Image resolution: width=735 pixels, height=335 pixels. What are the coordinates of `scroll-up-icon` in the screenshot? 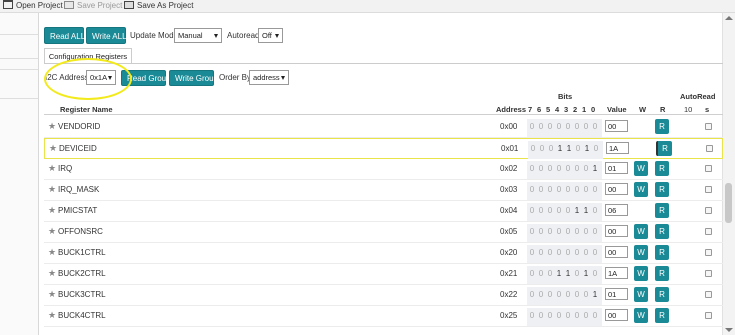 It's located at (729, 18).